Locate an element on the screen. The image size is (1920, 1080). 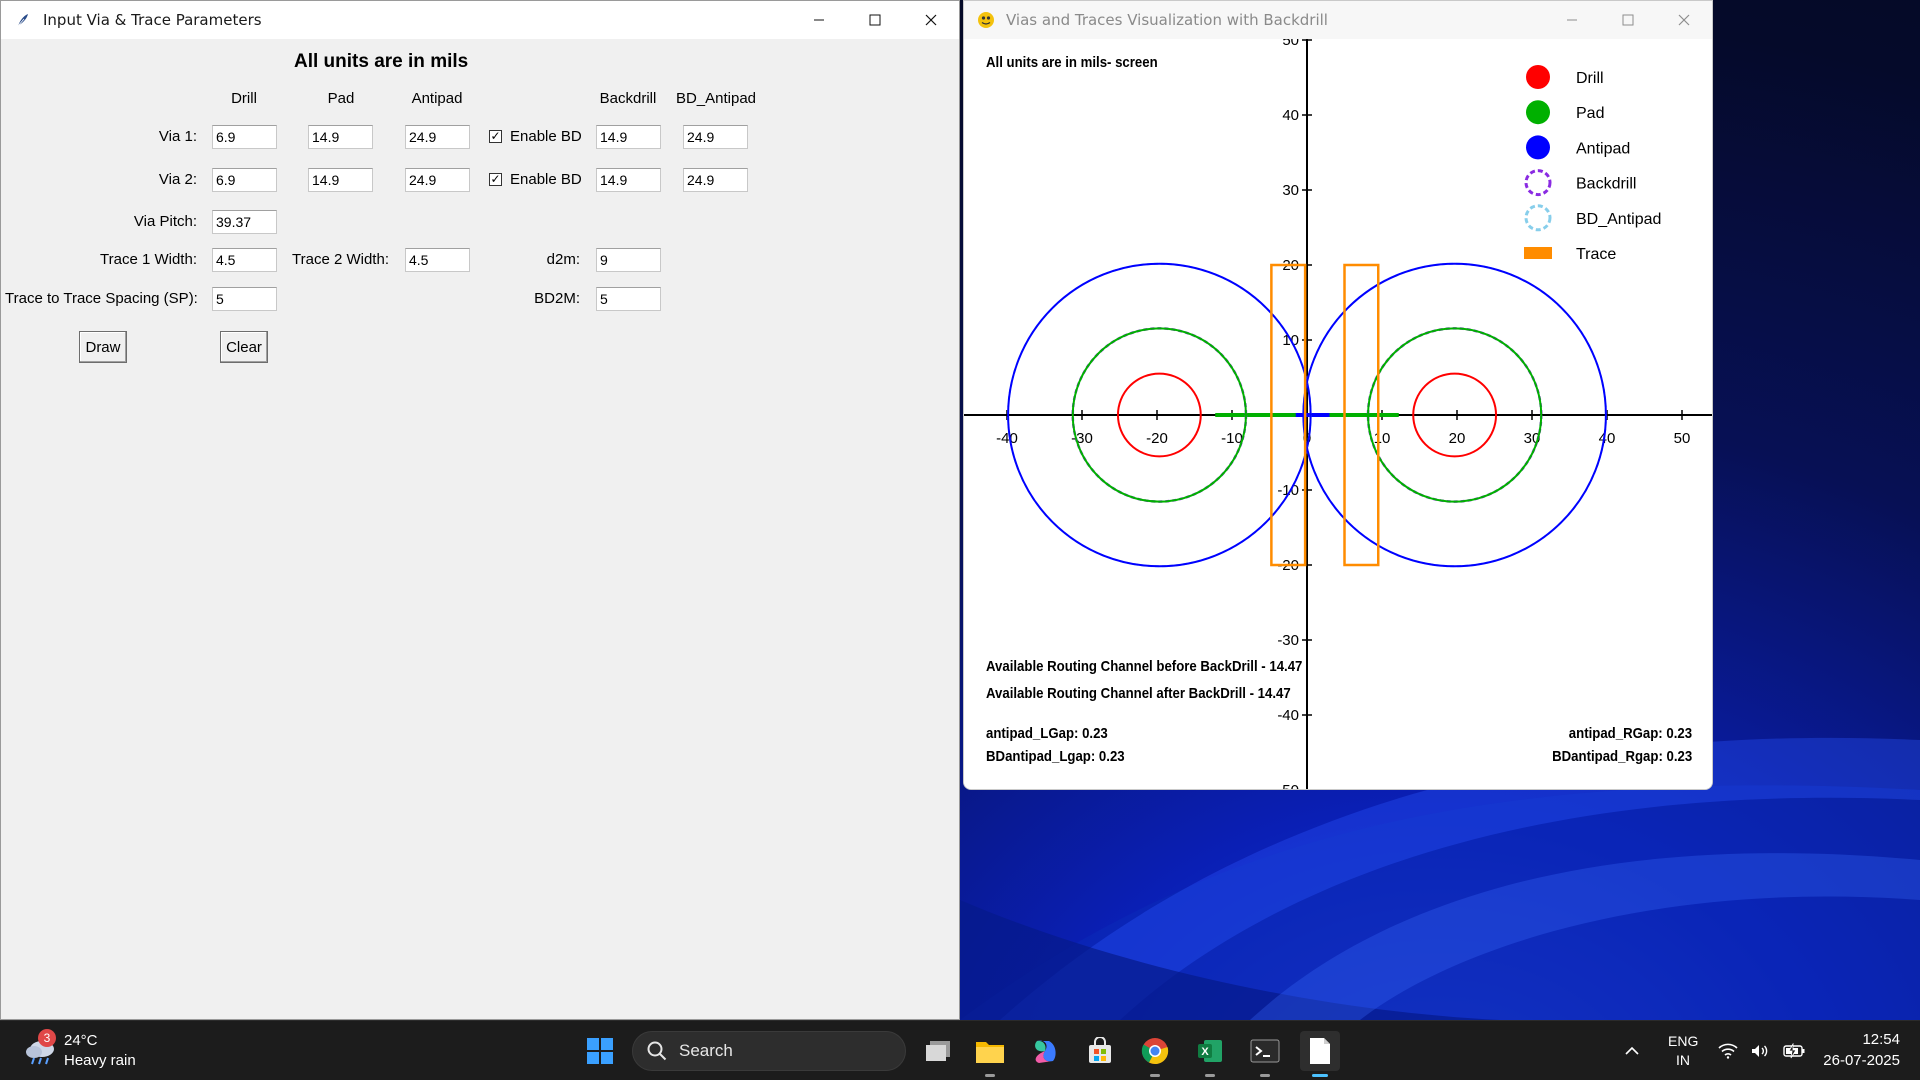
y-tick-label: -50 is located at coordinates (1288, 786).